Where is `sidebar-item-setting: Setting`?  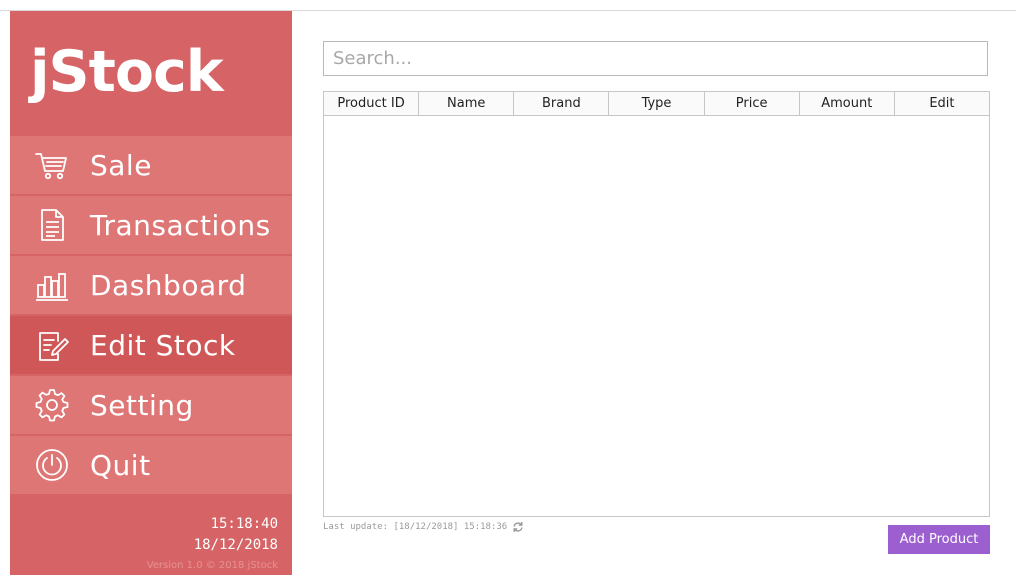 sidebar-item-setting: Setting is located at coordinates (151, 405).